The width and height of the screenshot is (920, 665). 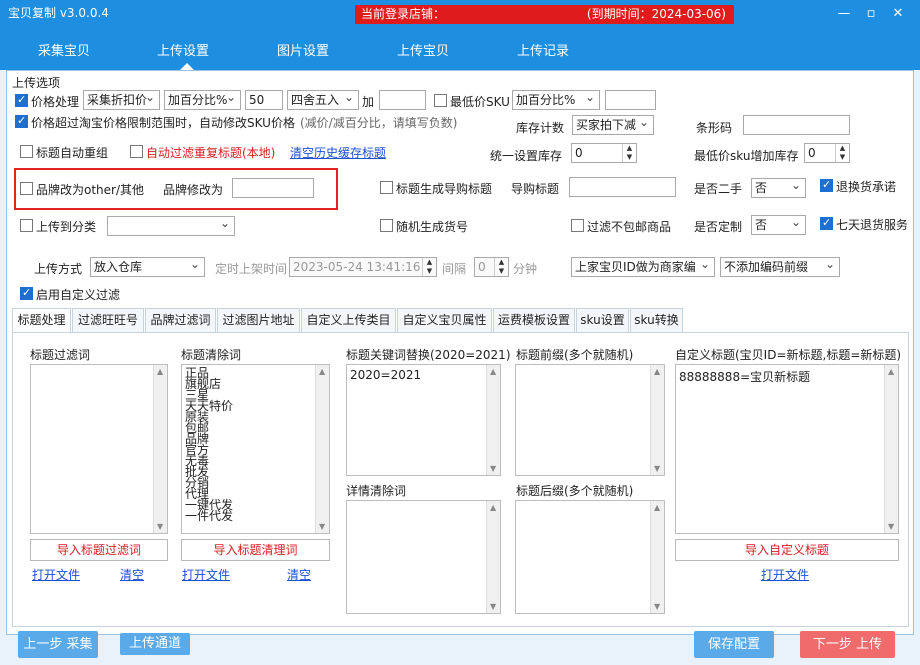 I want to click on brand-other-checkbox, so click(x=26, y=188).